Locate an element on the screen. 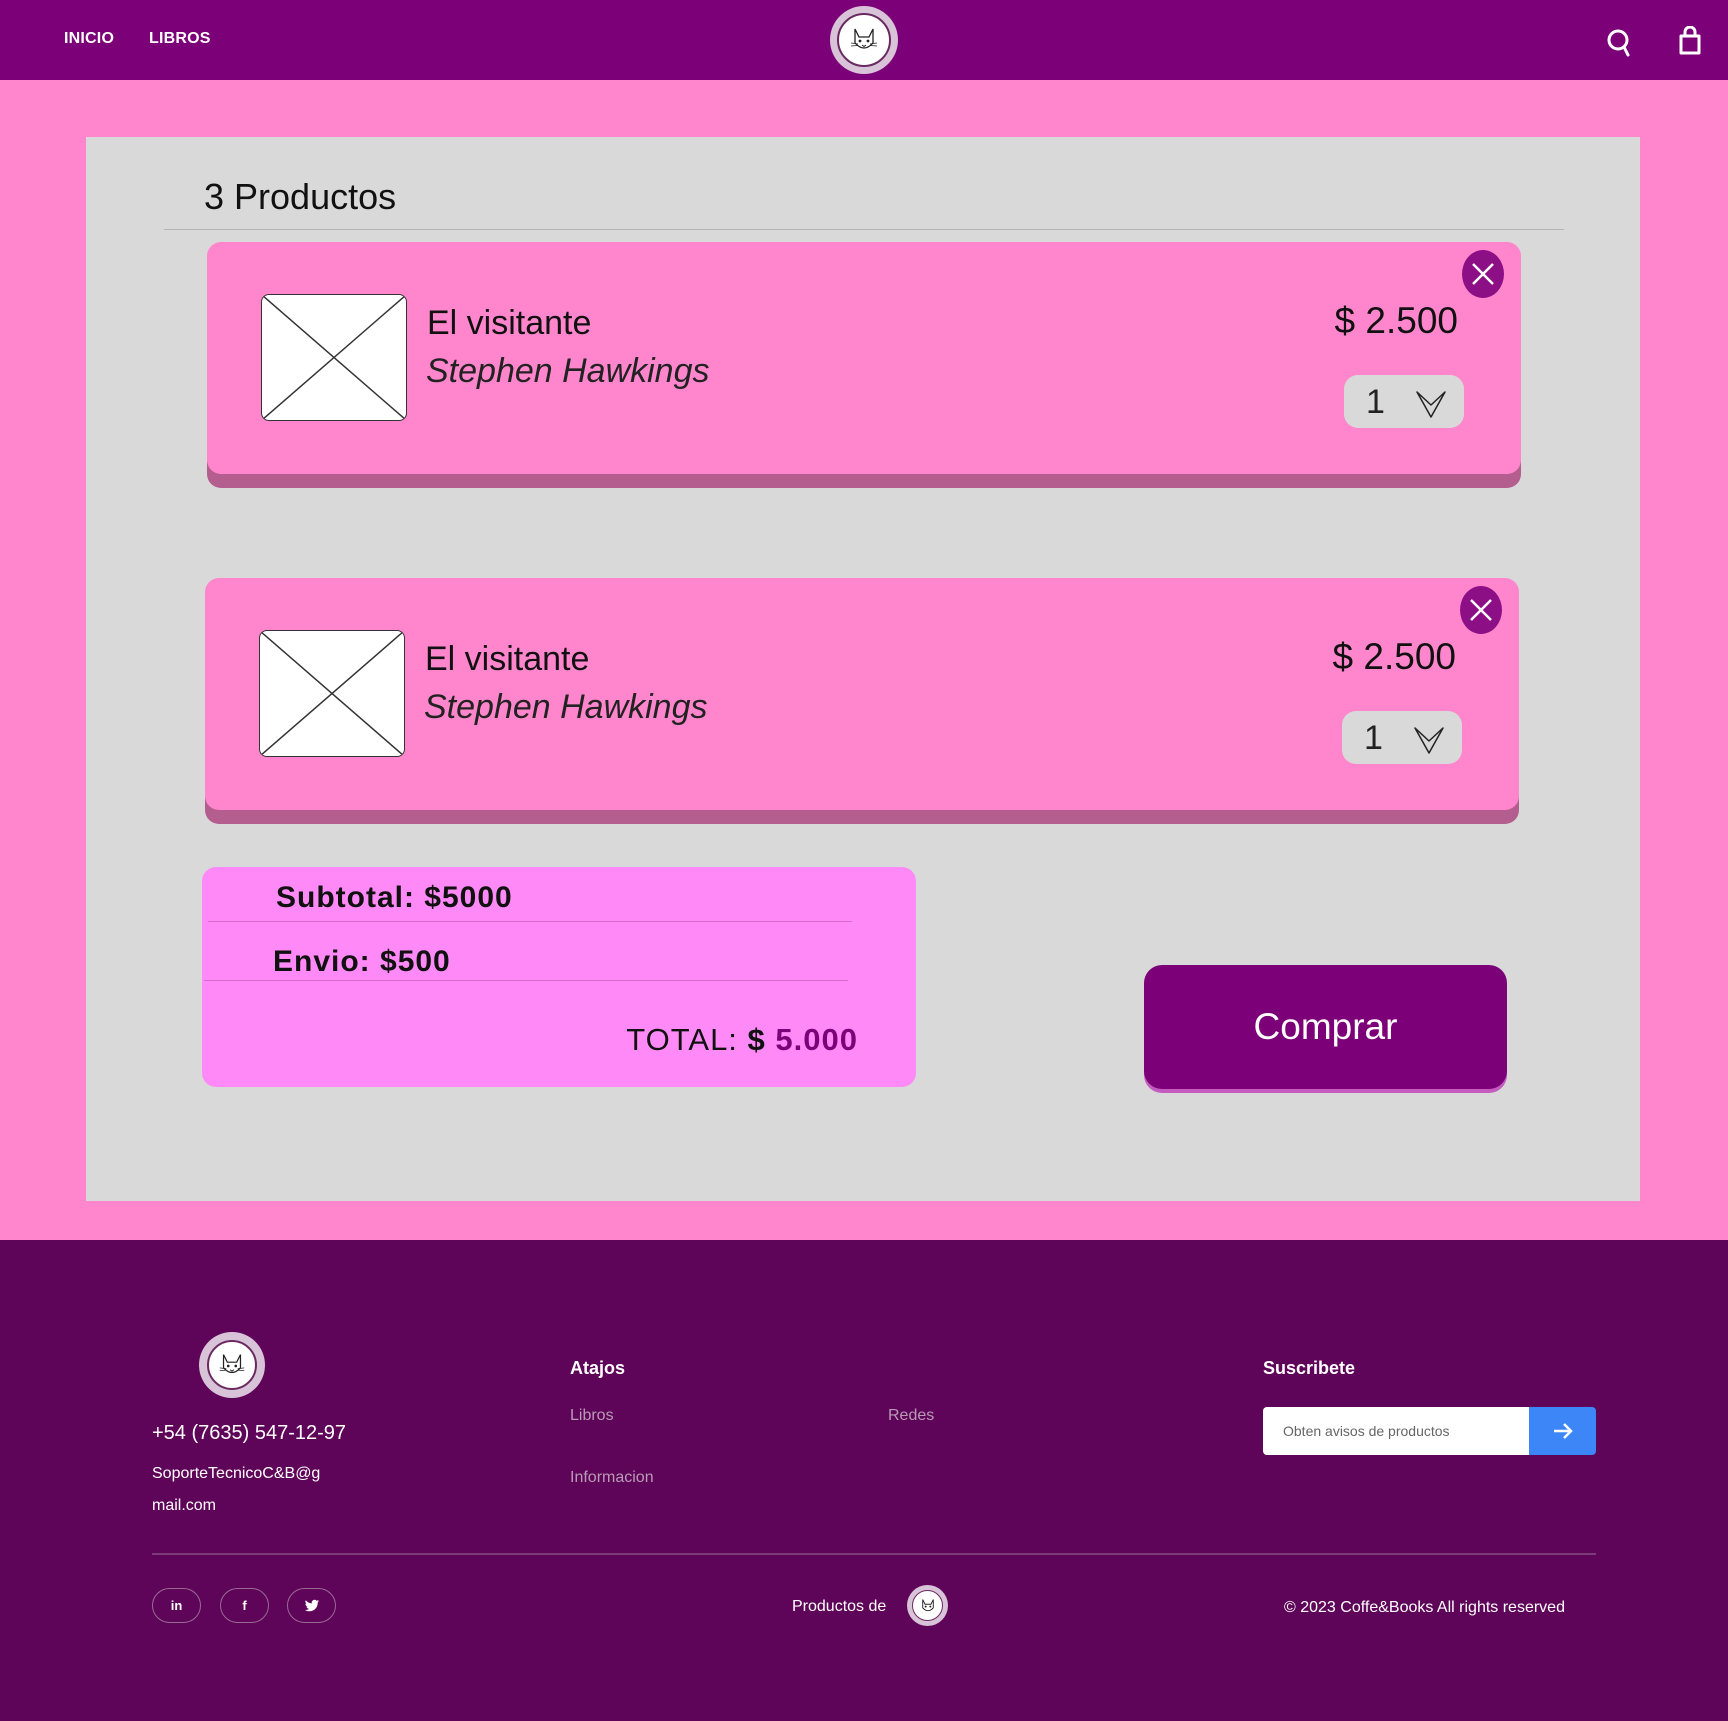 This screenshot has height=1721, width=1728. facebook-icon: f is located at coordinates (244, 1605).